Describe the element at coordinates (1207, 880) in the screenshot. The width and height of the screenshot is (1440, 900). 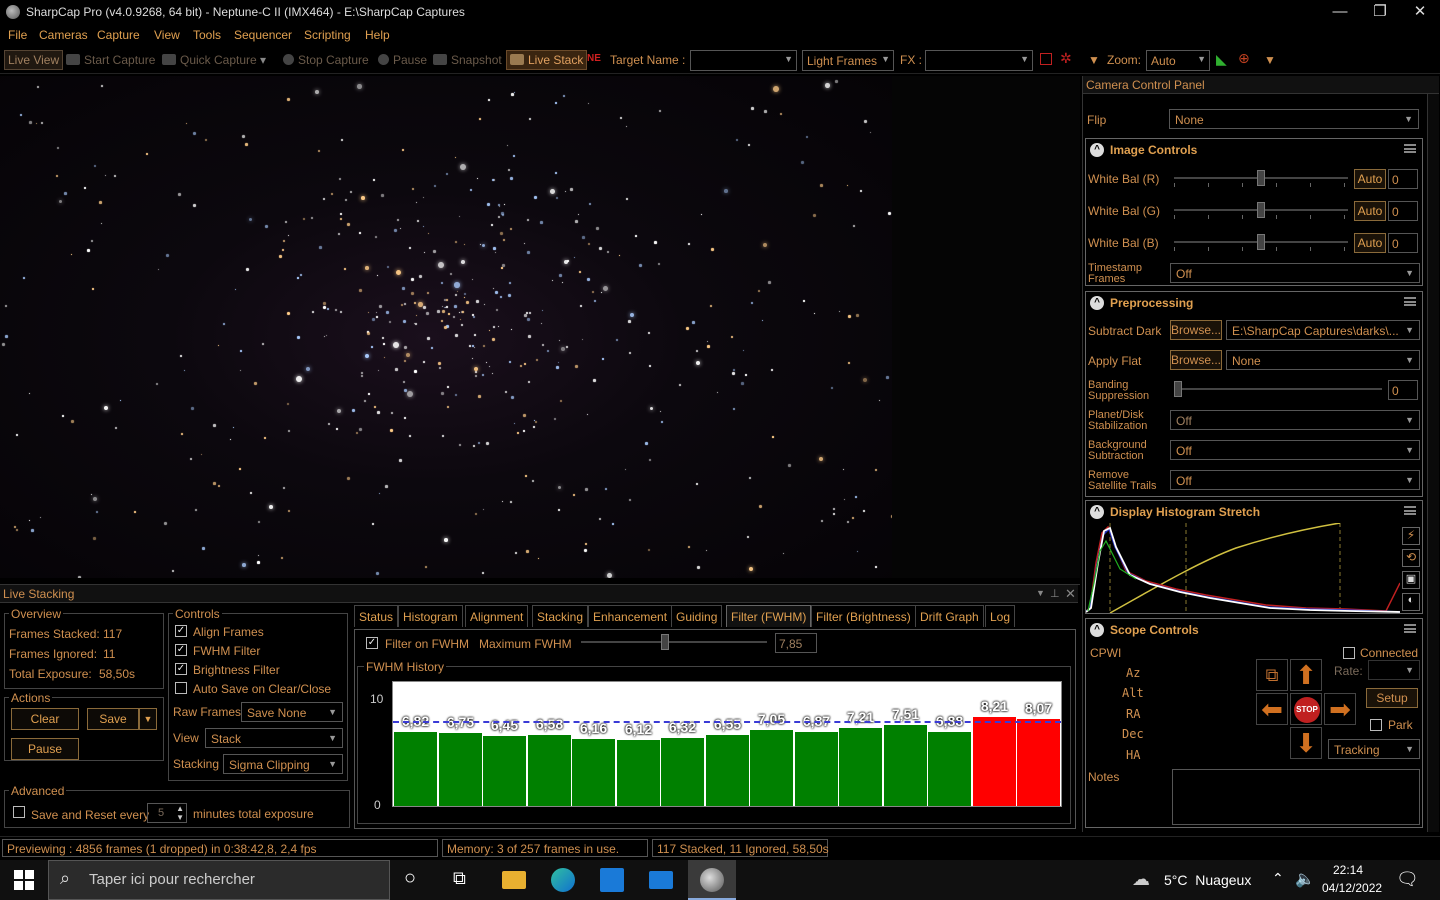
I see `weather-text: 5°C Nuageux` at that location.